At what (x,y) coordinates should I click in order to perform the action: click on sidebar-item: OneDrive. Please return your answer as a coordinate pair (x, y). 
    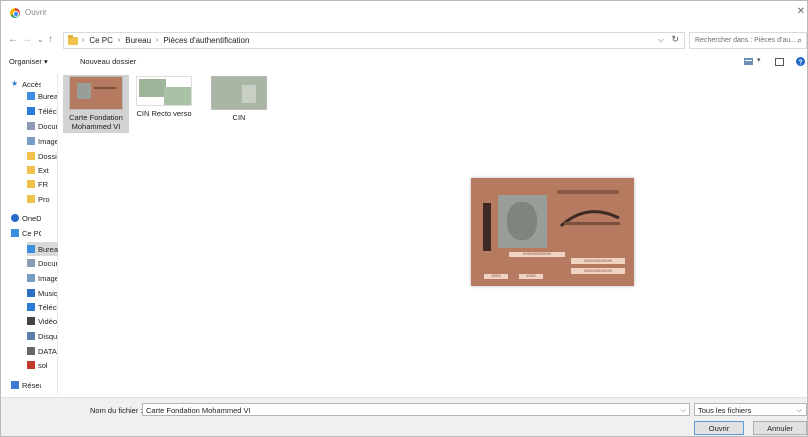
    Looking at the image, I should click on (26, 218).